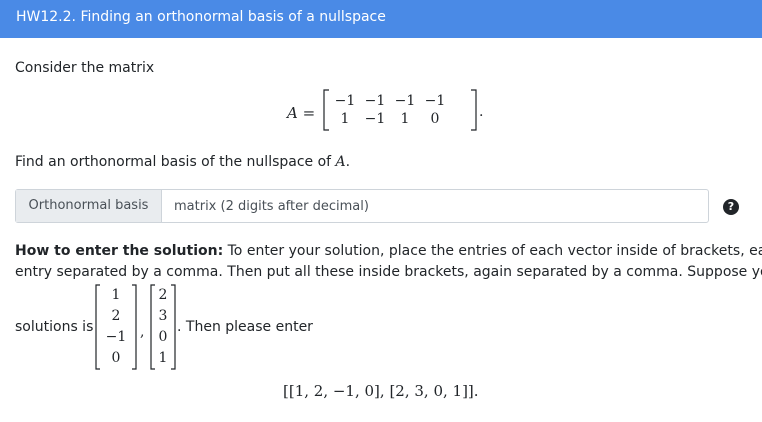 The width and height of the screenshot is (762, 422). I want to click on question-circle-icon: ?, so click(731, 207).